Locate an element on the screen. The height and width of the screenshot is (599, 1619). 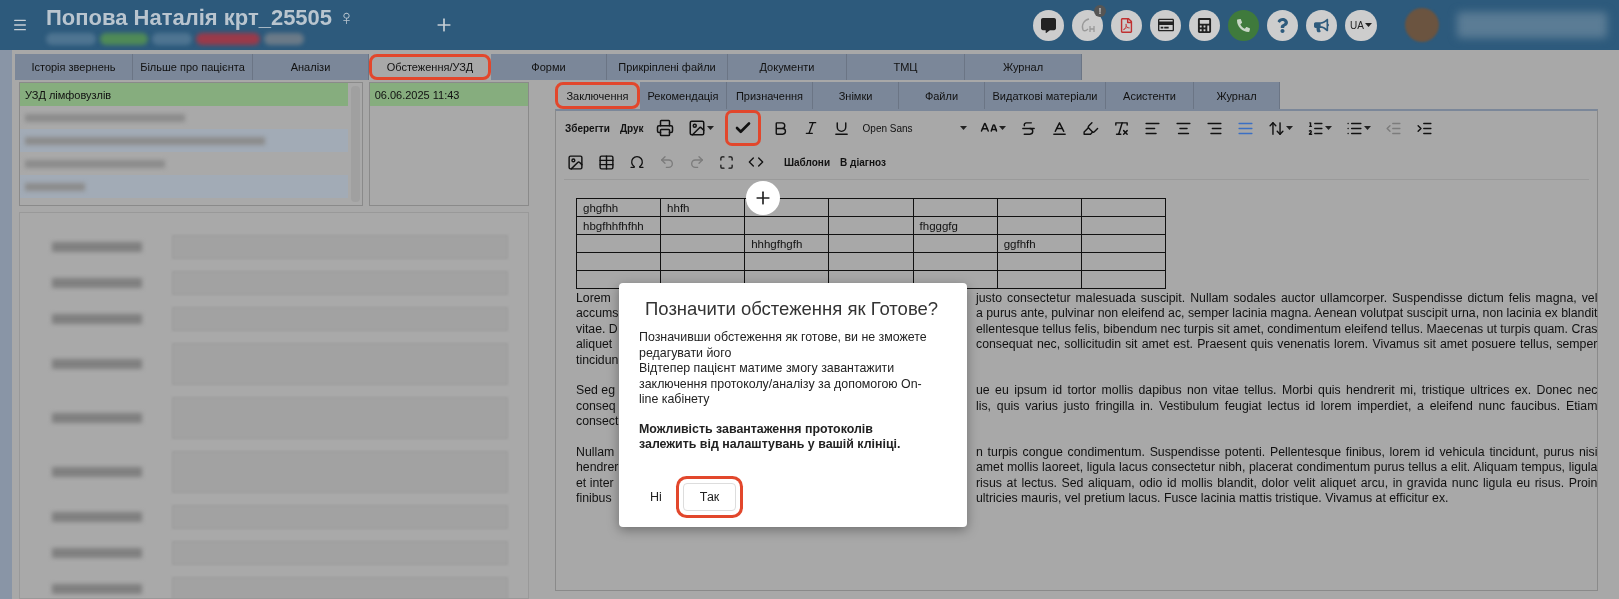
tab: Обстеження/УЗД is located at coordinates (430, 67).